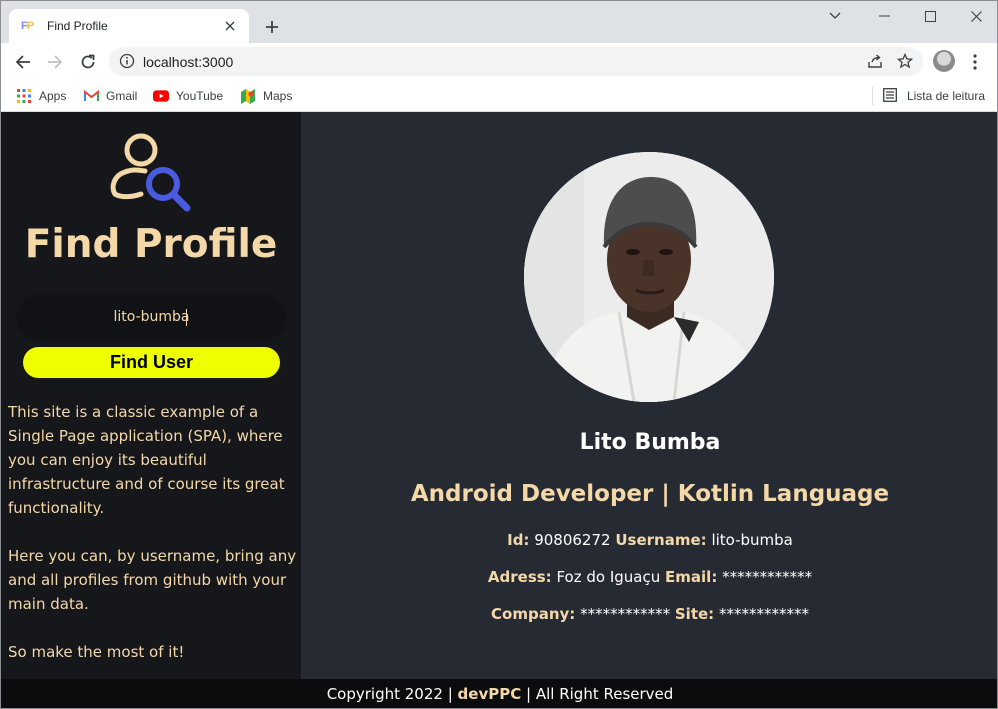 The width and height of the screenshot is (998, 709). I want to click on profile-company-site-row: Company: ************ Site: ************, so click(649, 614).